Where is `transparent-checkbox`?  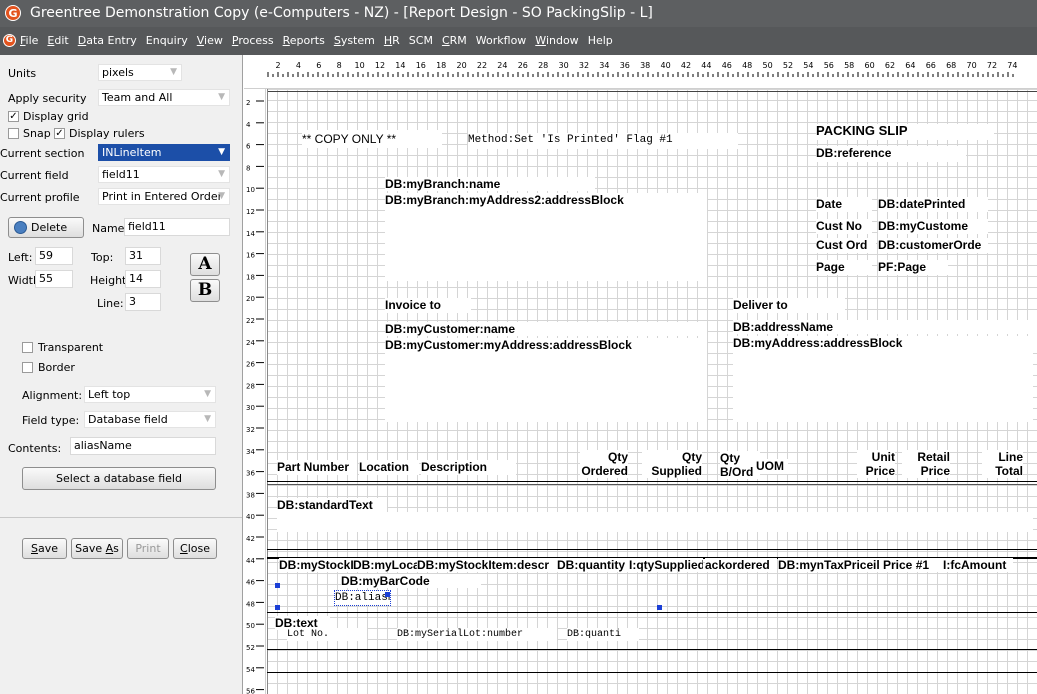
transparent-checkbox is located at coordinates (27, 347).